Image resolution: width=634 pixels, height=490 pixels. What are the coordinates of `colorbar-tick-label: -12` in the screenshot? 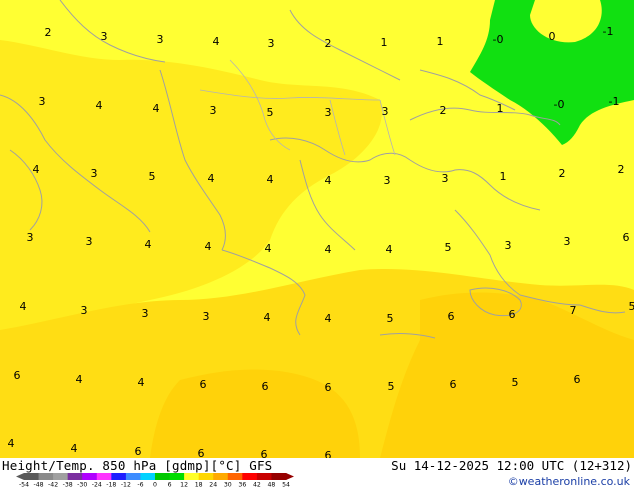 It's located at (126, 485).